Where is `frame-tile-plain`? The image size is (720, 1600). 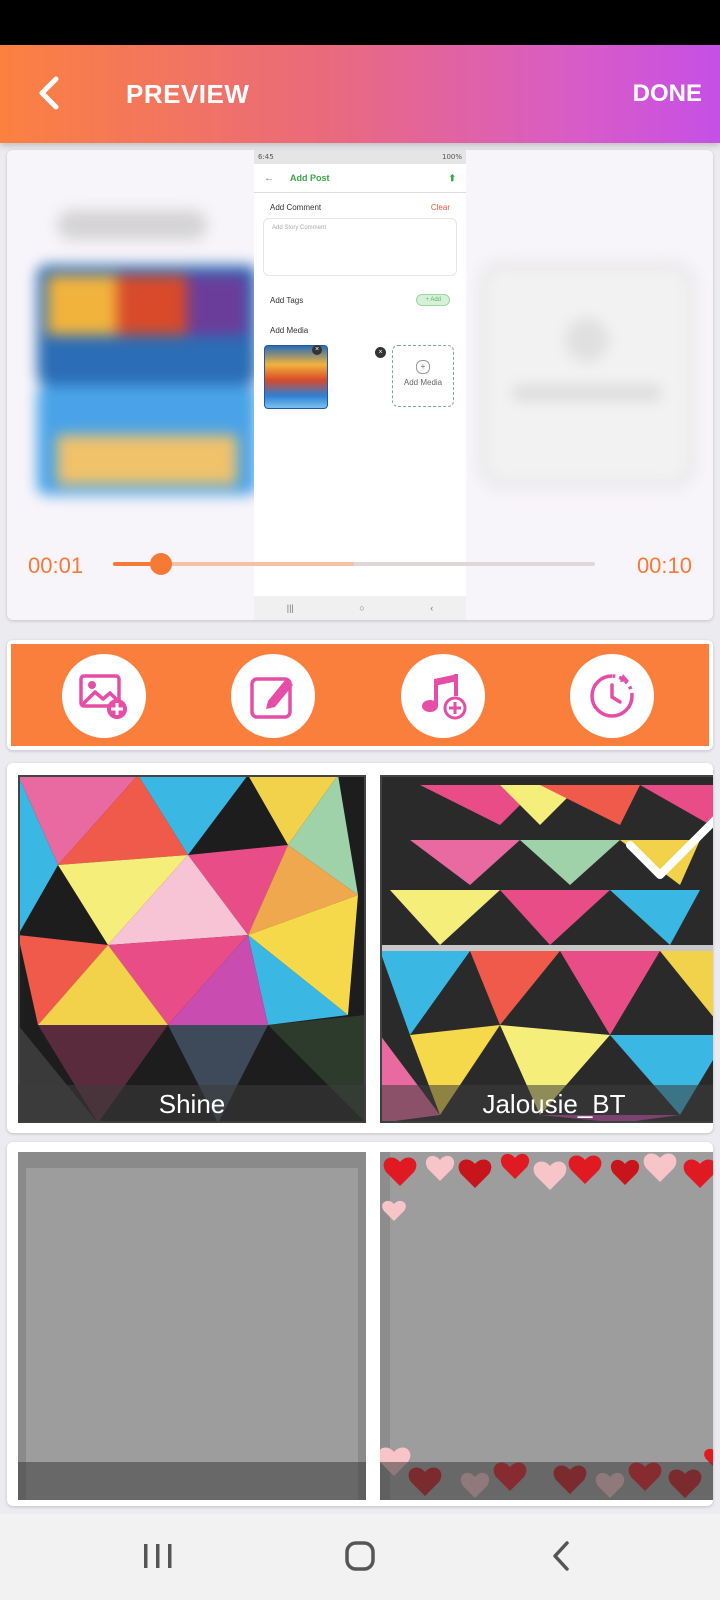 frame-tile-plain is located at coordinates (192, 1326).